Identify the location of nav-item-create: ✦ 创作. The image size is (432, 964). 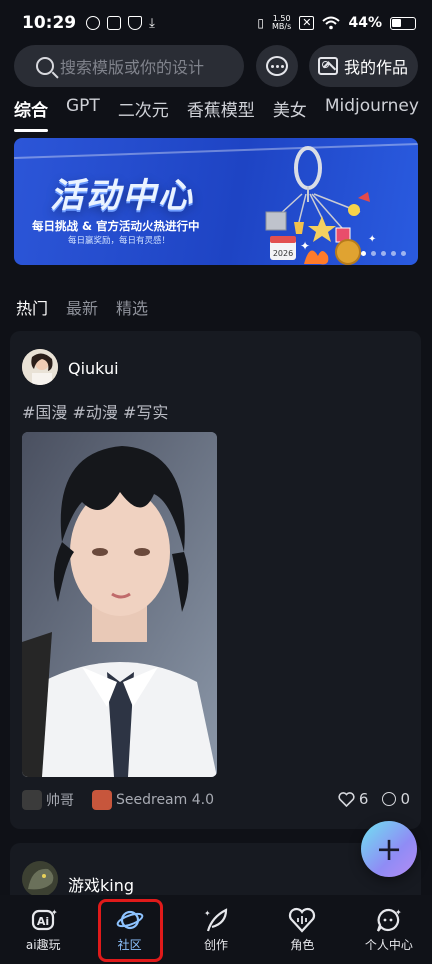
(216, 929).